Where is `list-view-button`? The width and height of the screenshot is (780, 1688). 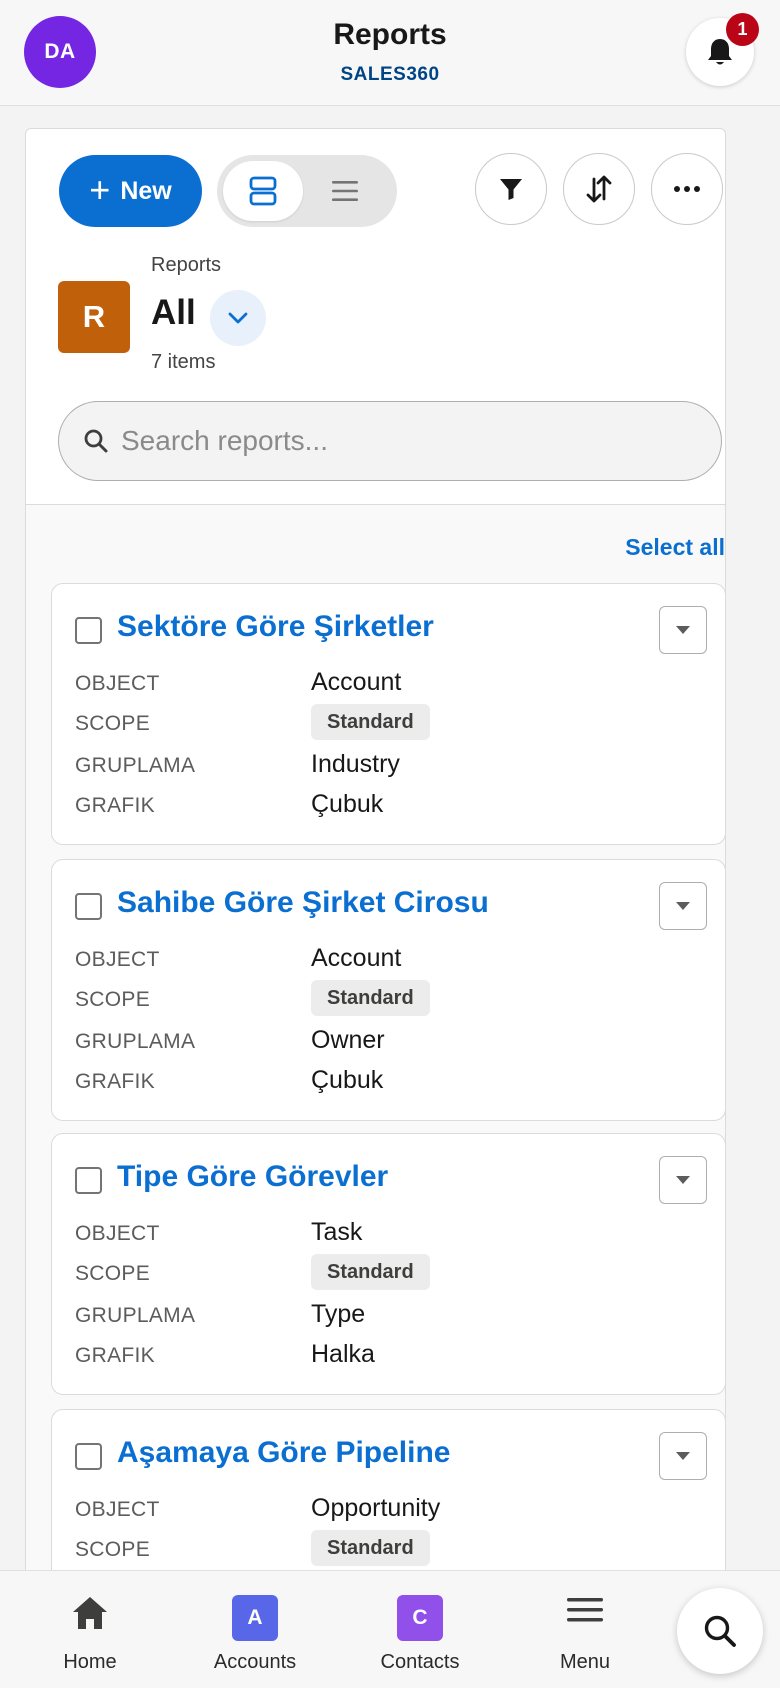
list-view-button is located at coordinates (345, 191).